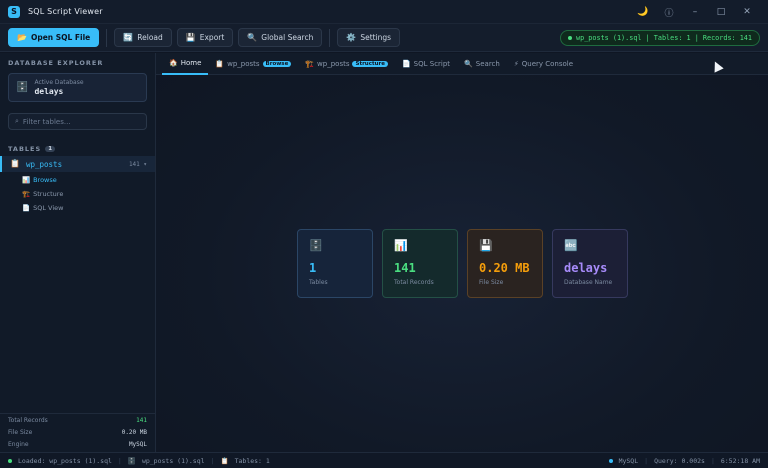 The height and width of the screenshot is (468, 768). Describe the element at coordinates (150, 37) in the screenshot. I see `reload-label: Reload` at that location.